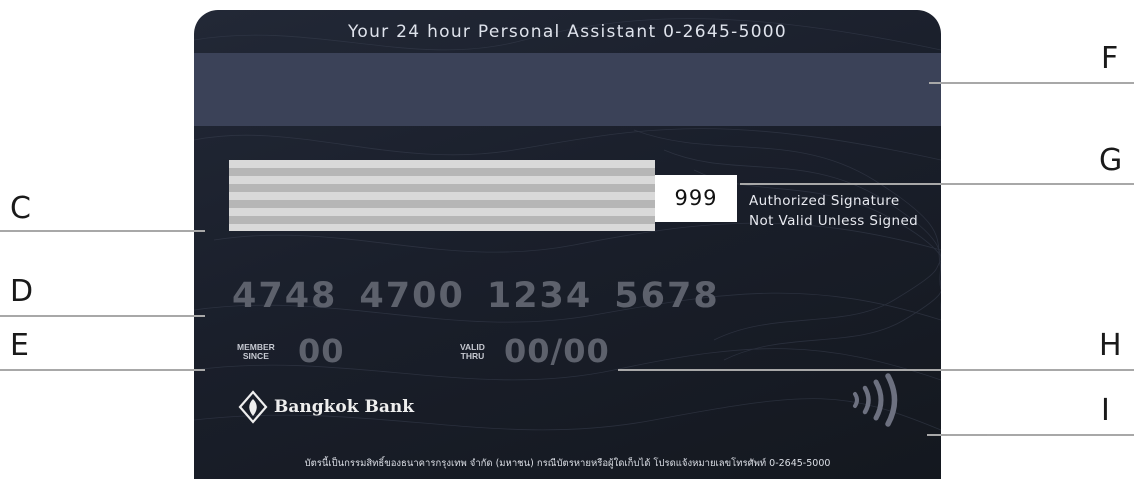  What do you see at coordinates (472, 356) in the screenshot?
I see `valid-thru-label-line-2: THRU` at bounding box center [472, 356].